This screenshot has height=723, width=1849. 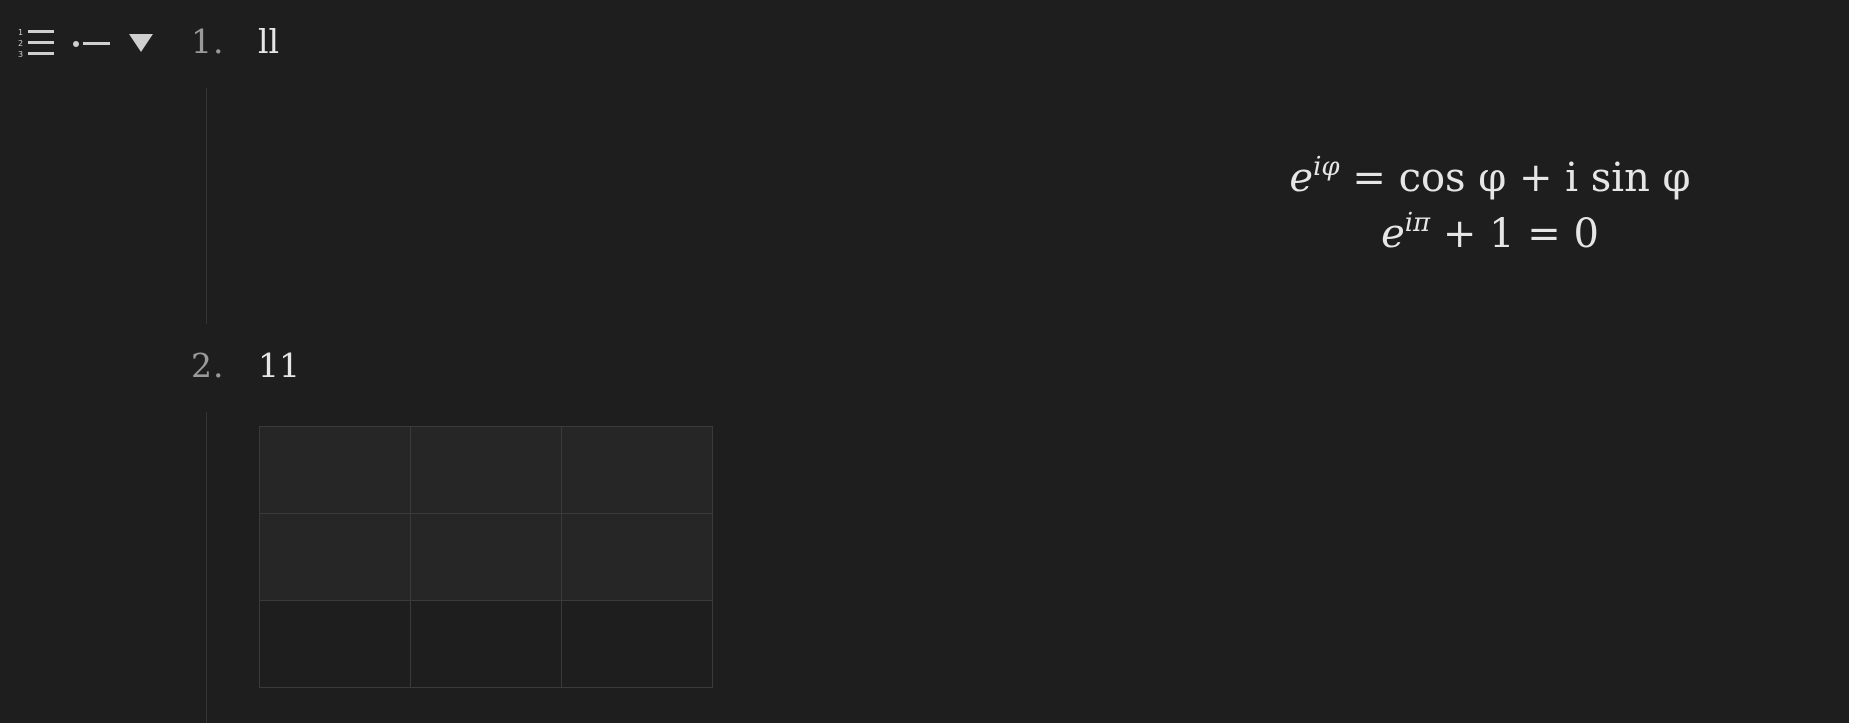 I want to click on ordered-list-icon: 1 2 3, so click(x=36, y=43).